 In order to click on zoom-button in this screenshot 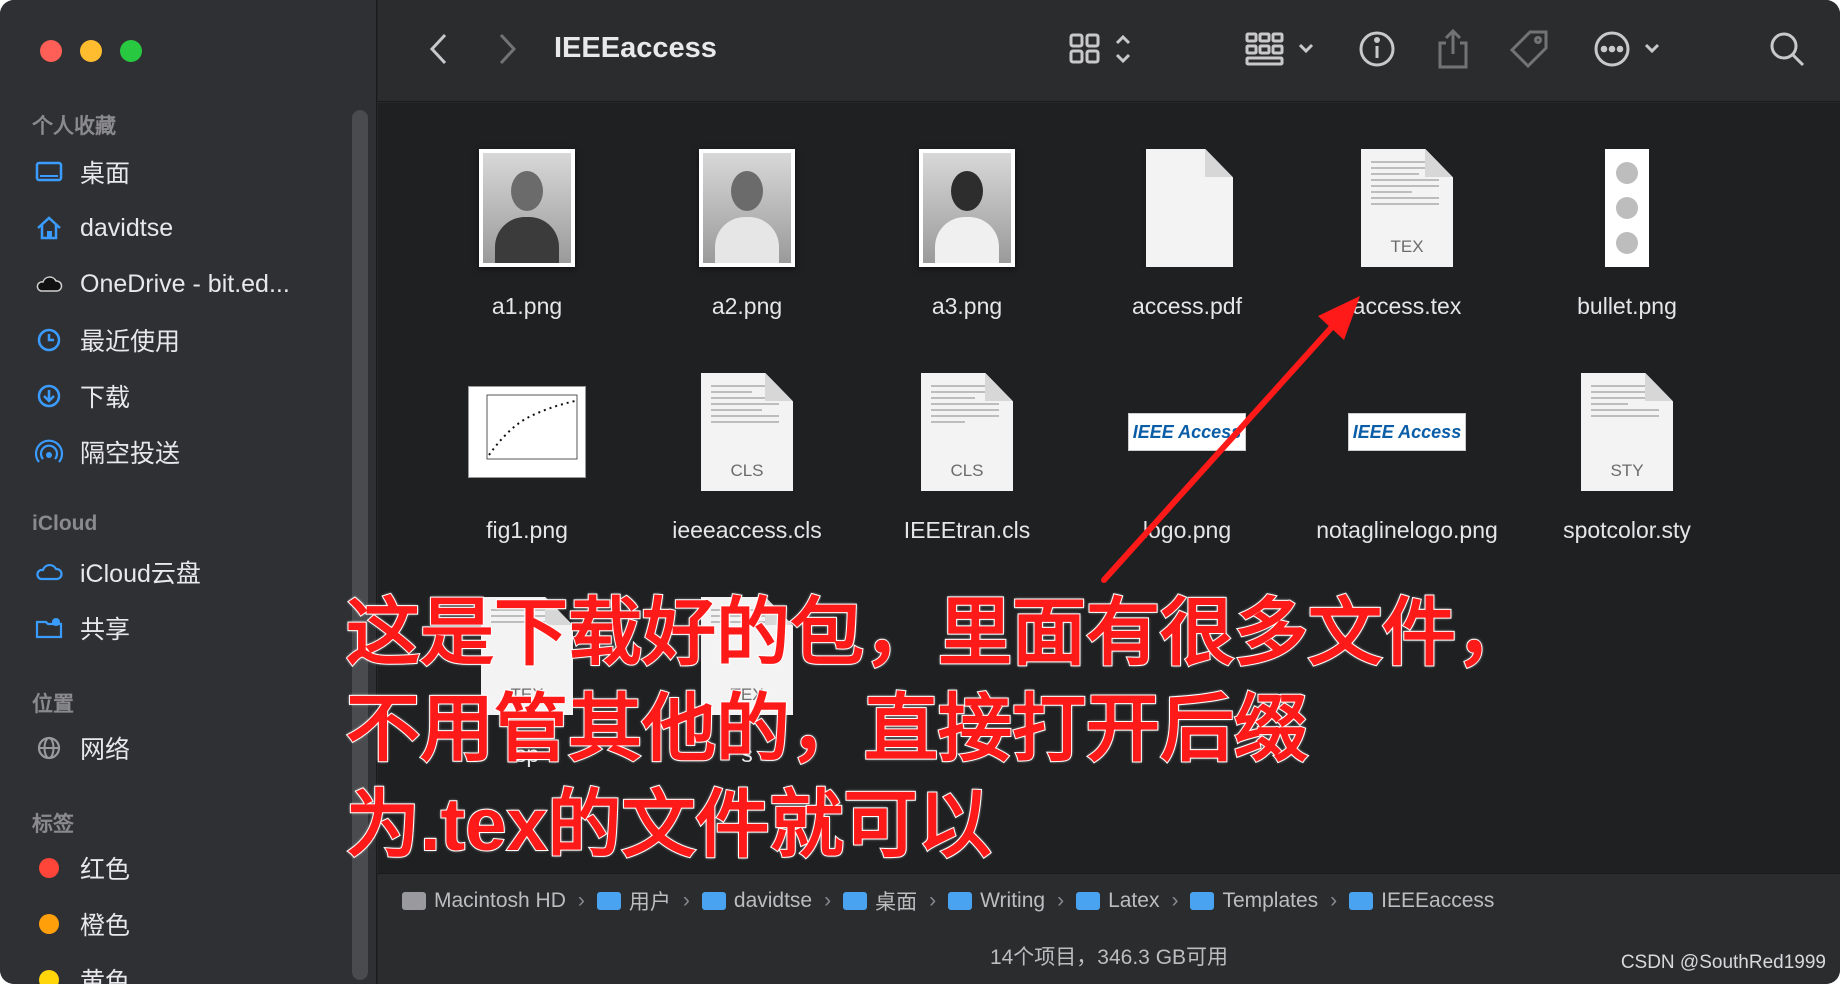, I will do `click(131, 51)`.